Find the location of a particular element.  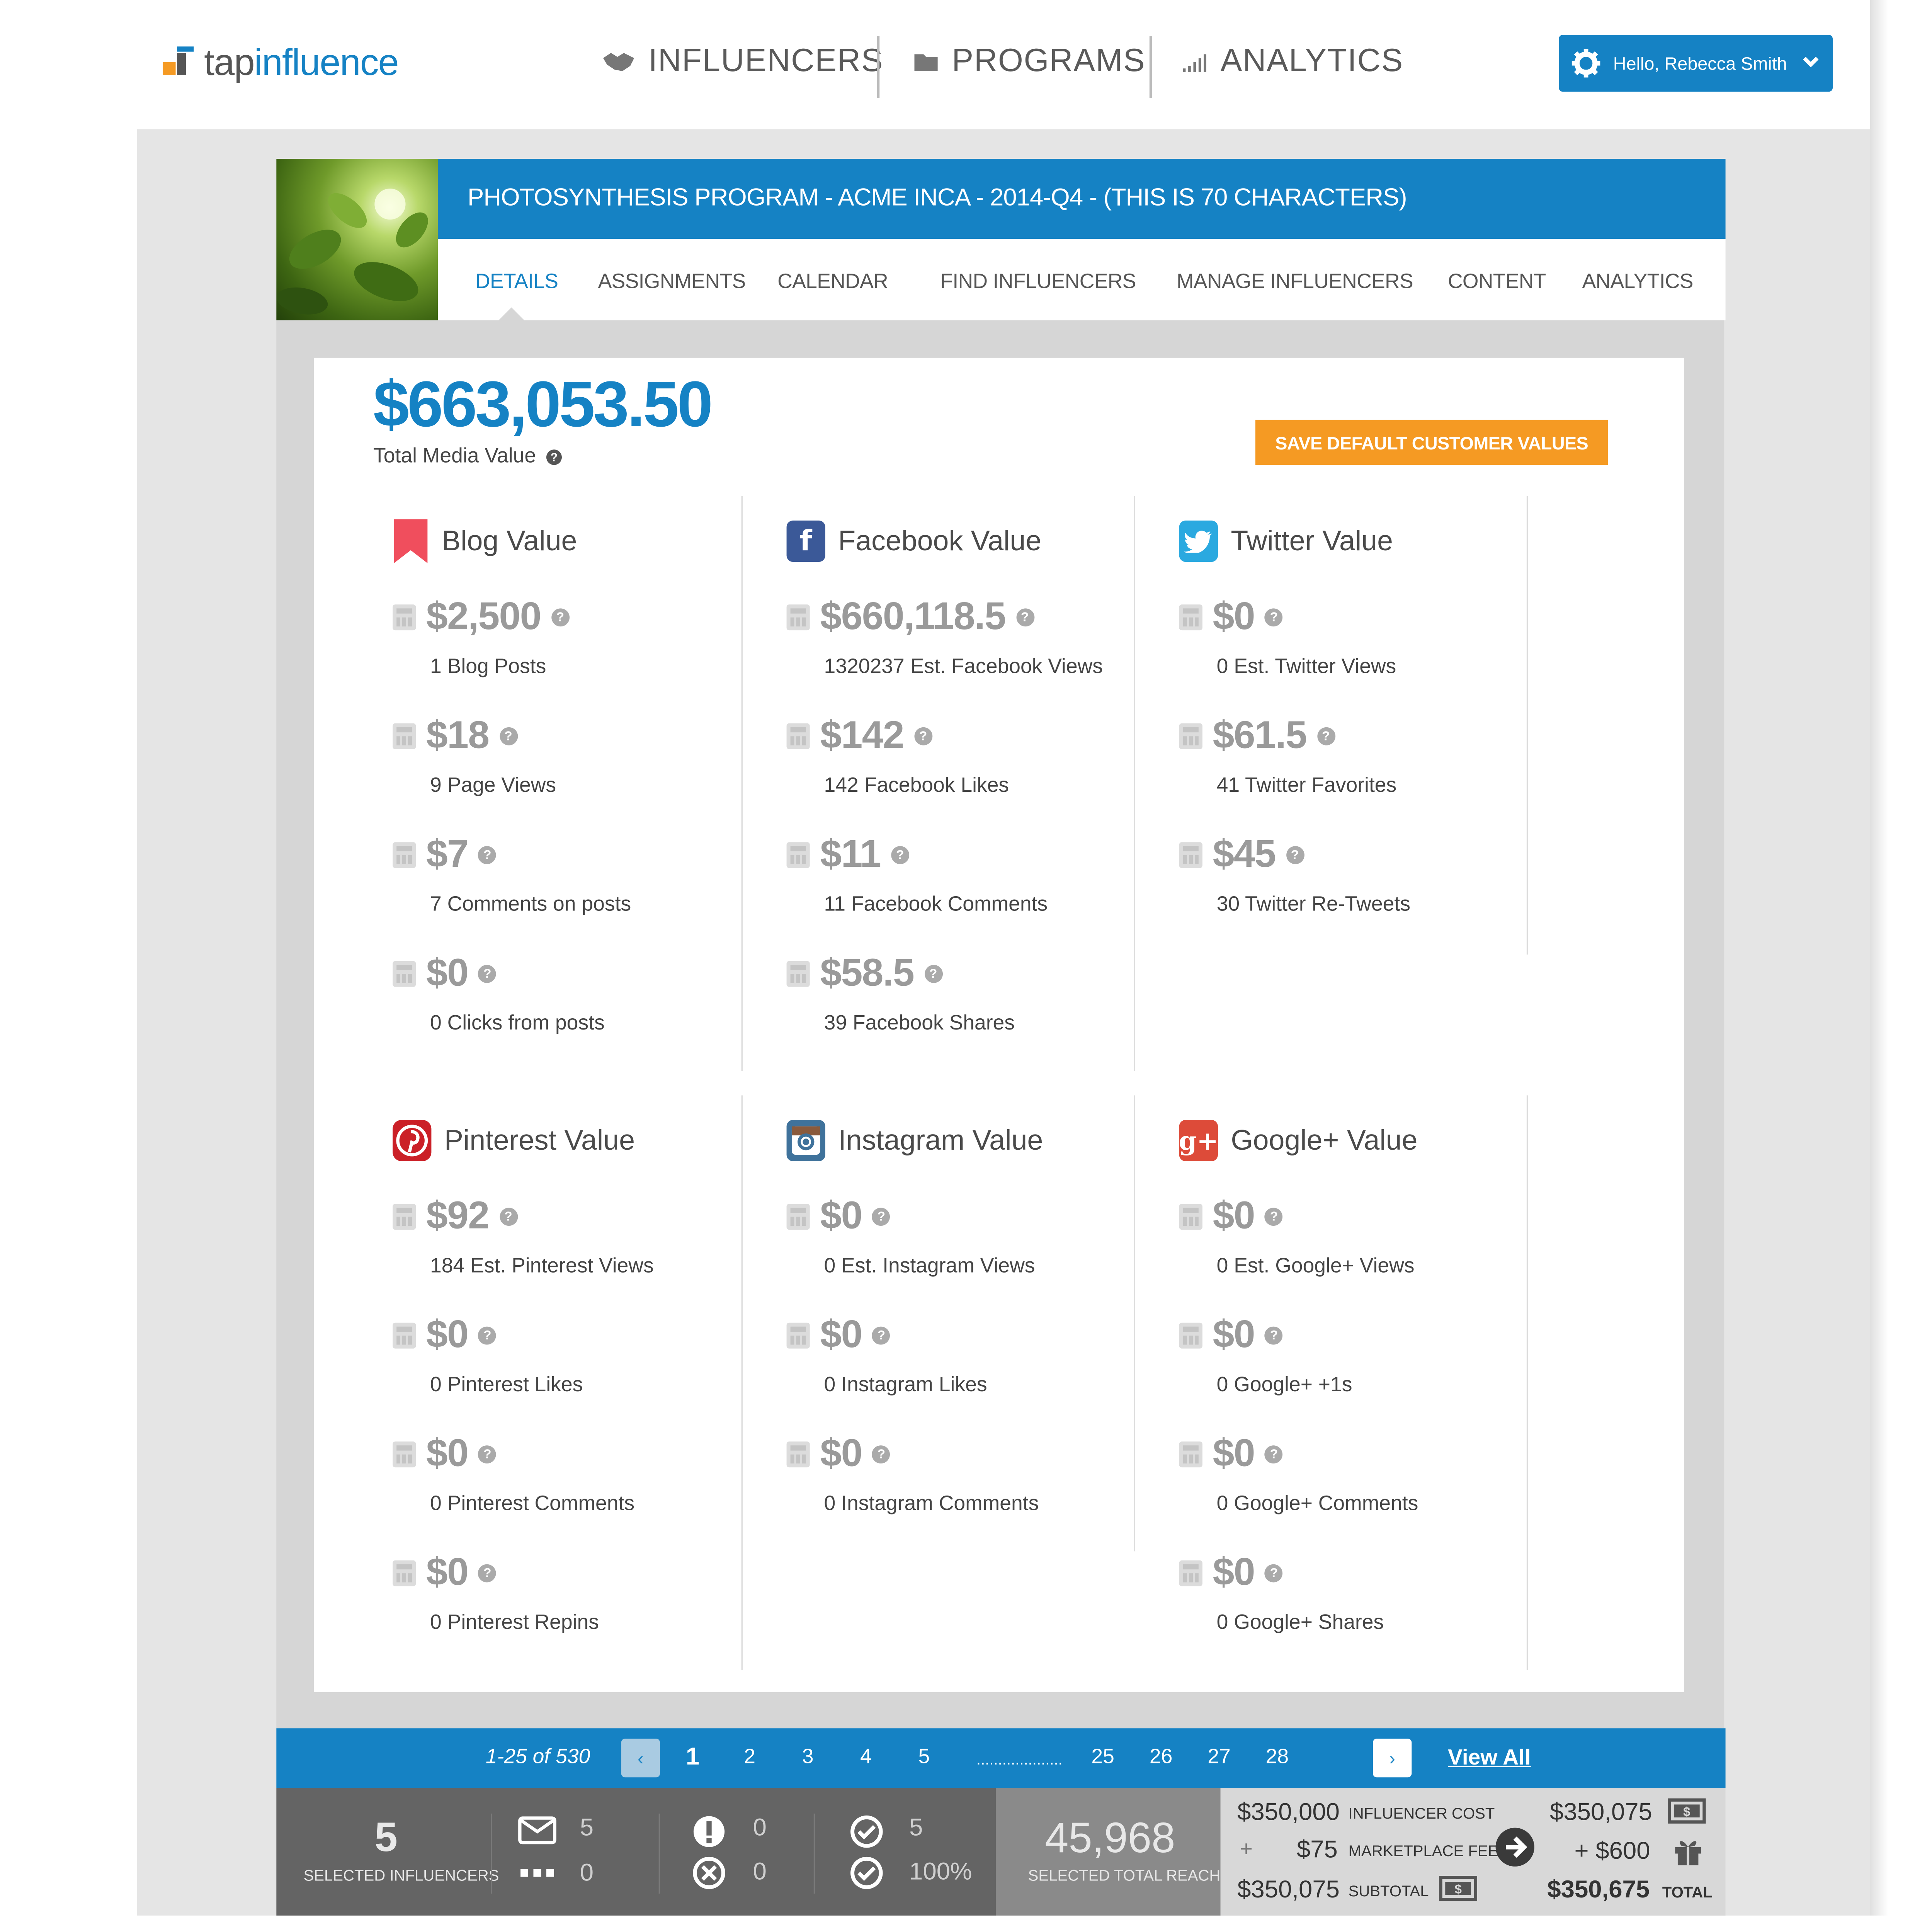

more-count: 0 is located at coordinates (587, 1873).